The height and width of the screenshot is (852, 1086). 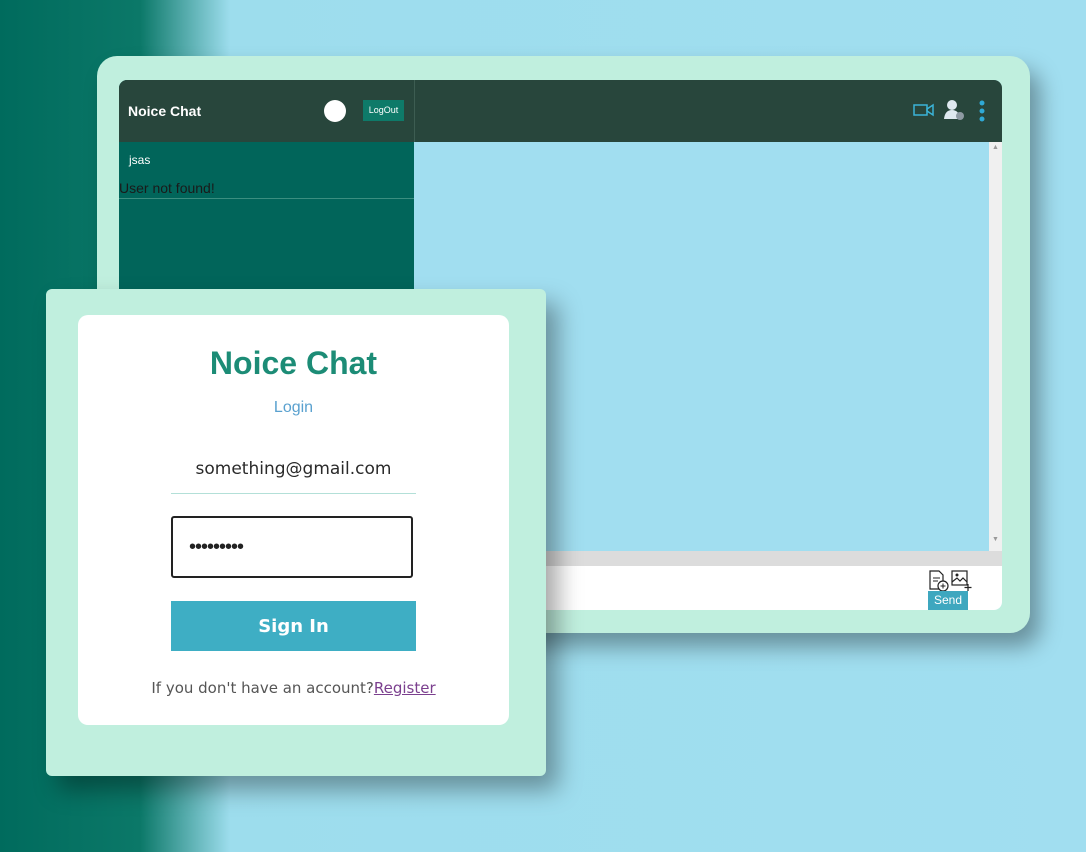 I want to click on scroll-down-icon: ▼, so click(x=995, y=539).